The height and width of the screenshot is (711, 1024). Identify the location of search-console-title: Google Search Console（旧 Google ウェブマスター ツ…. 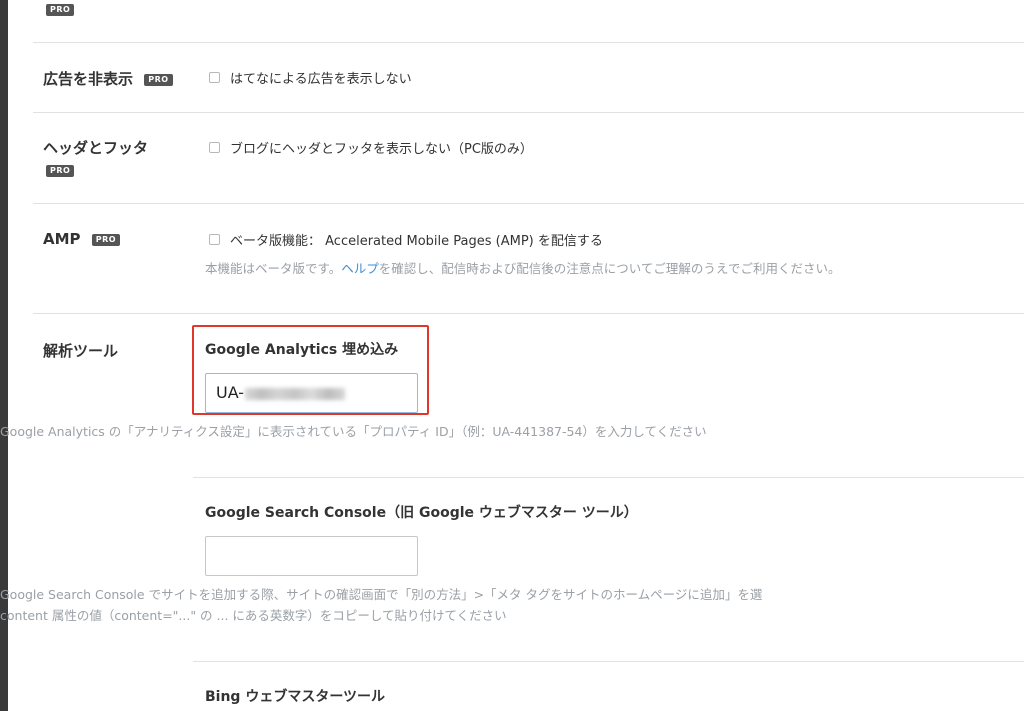
(421, 513).